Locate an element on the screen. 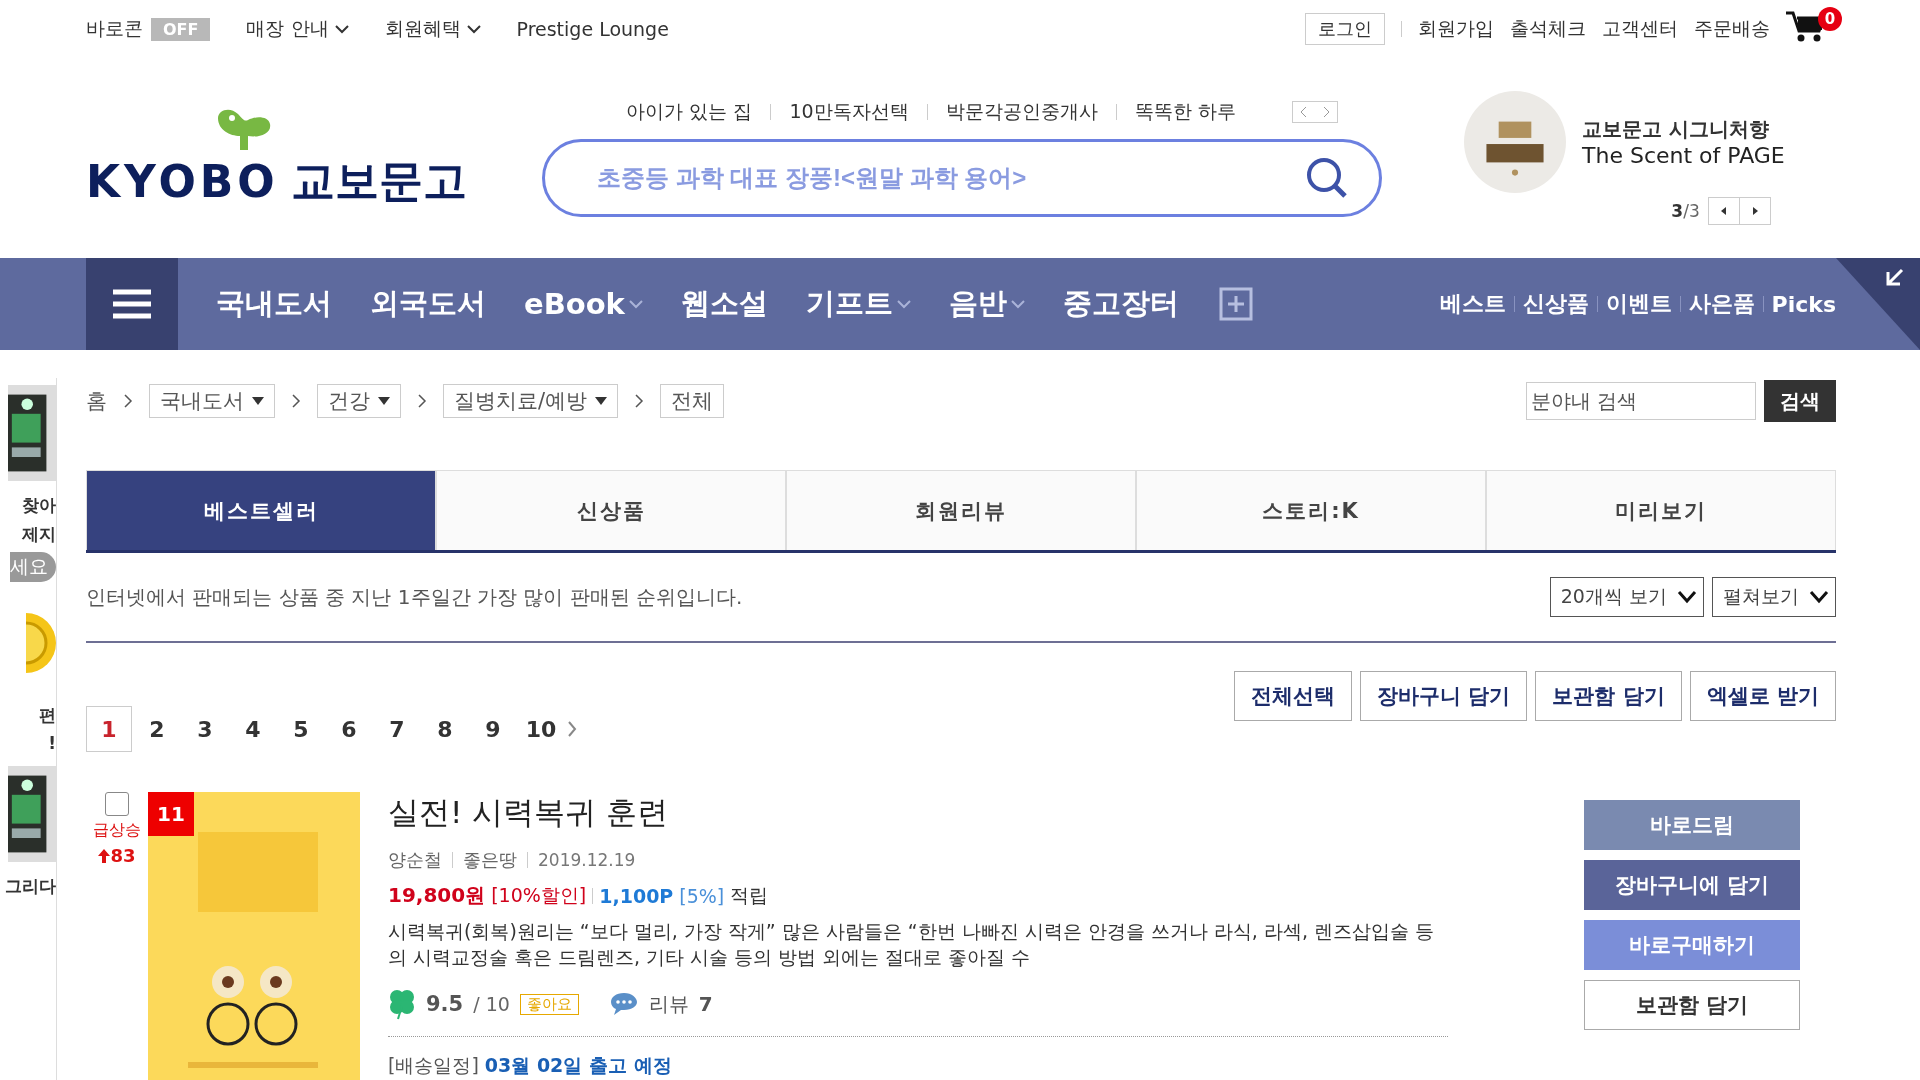  promo-subtitle: The Scent of PAGE is located at coordinates (1683, 155).